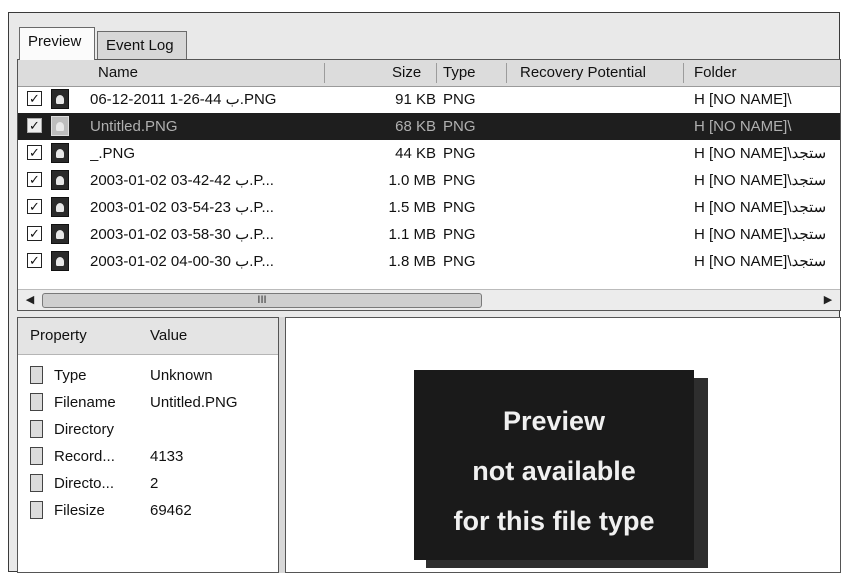  I want to click on file-size: 1.1 MB, so click(412, 234).